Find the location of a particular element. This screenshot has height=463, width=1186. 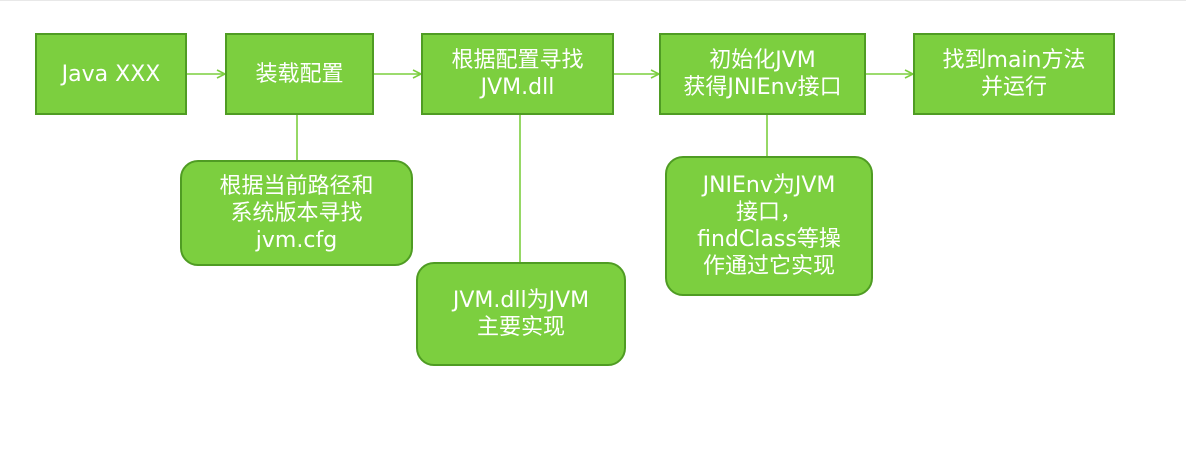

note-jvm-dll-impl: JVM.dll为JVM 主要实现 is located at coordinates (521, 314).